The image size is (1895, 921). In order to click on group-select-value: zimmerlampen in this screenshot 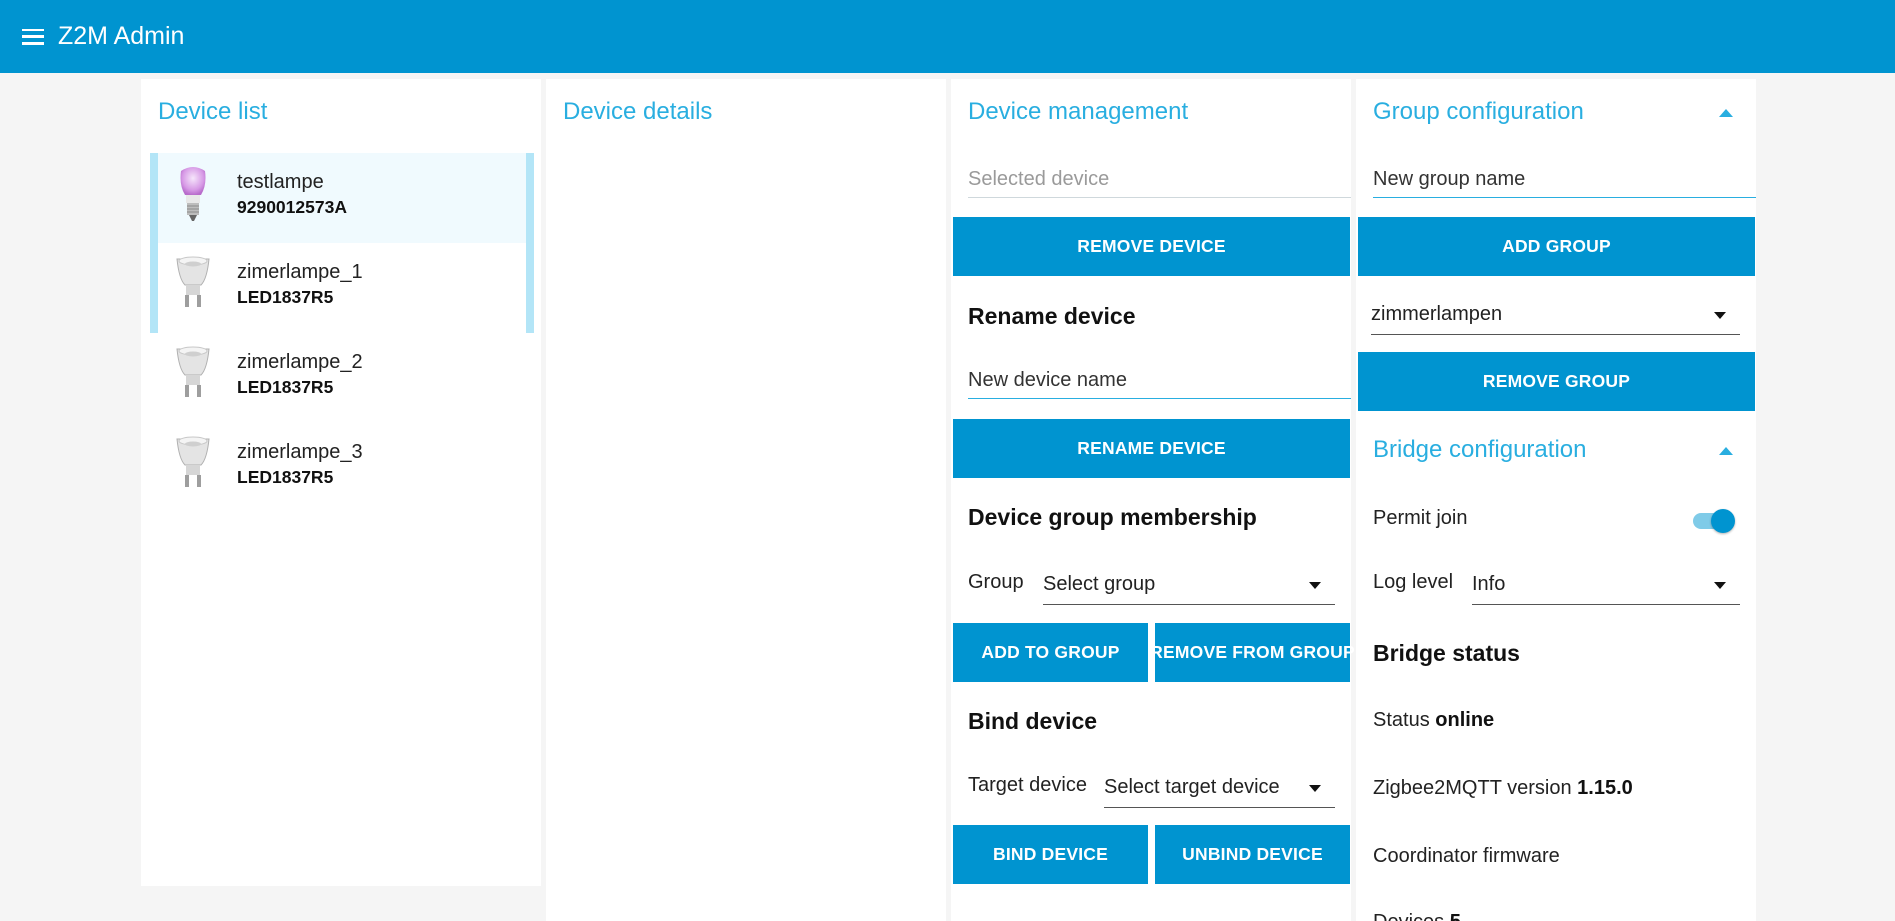, I will do `click(1437, 314)`.